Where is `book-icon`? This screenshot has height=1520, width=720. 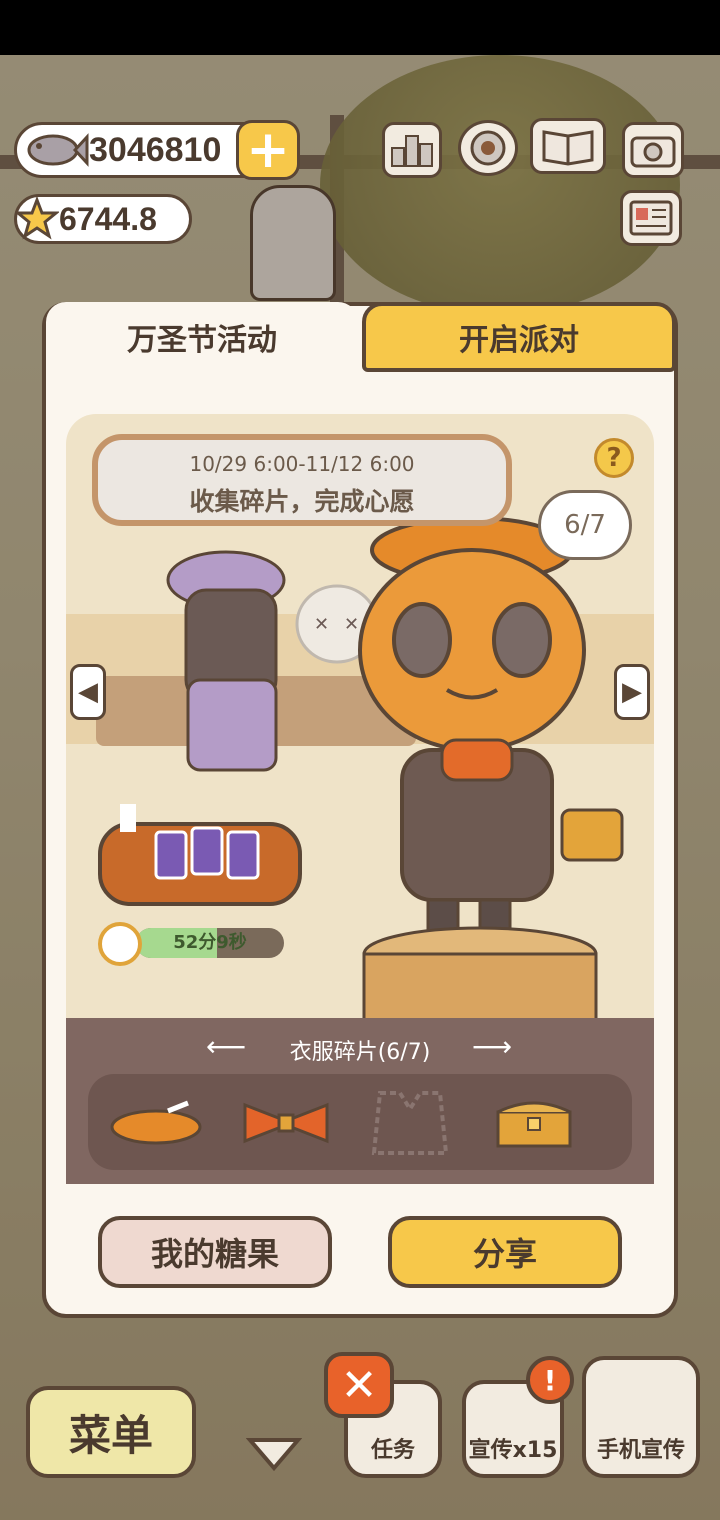 book-icon is located at coordinates (568, 146).